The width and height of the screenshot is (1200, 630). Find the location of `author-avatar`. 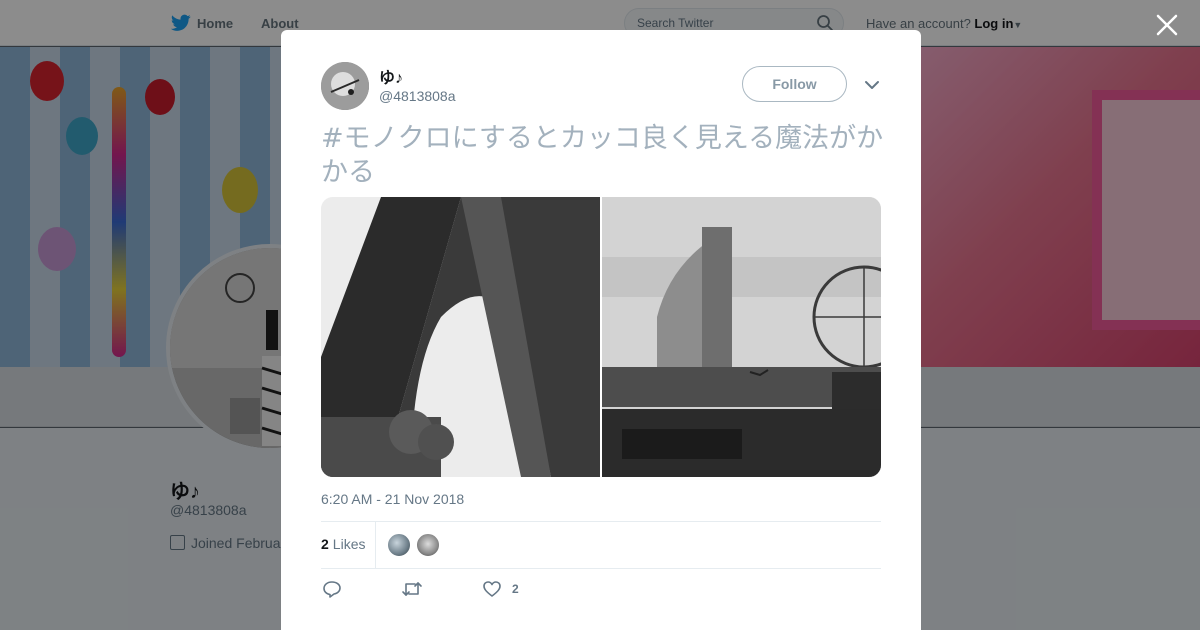

author-avatar is located at coordinates (345, 86).